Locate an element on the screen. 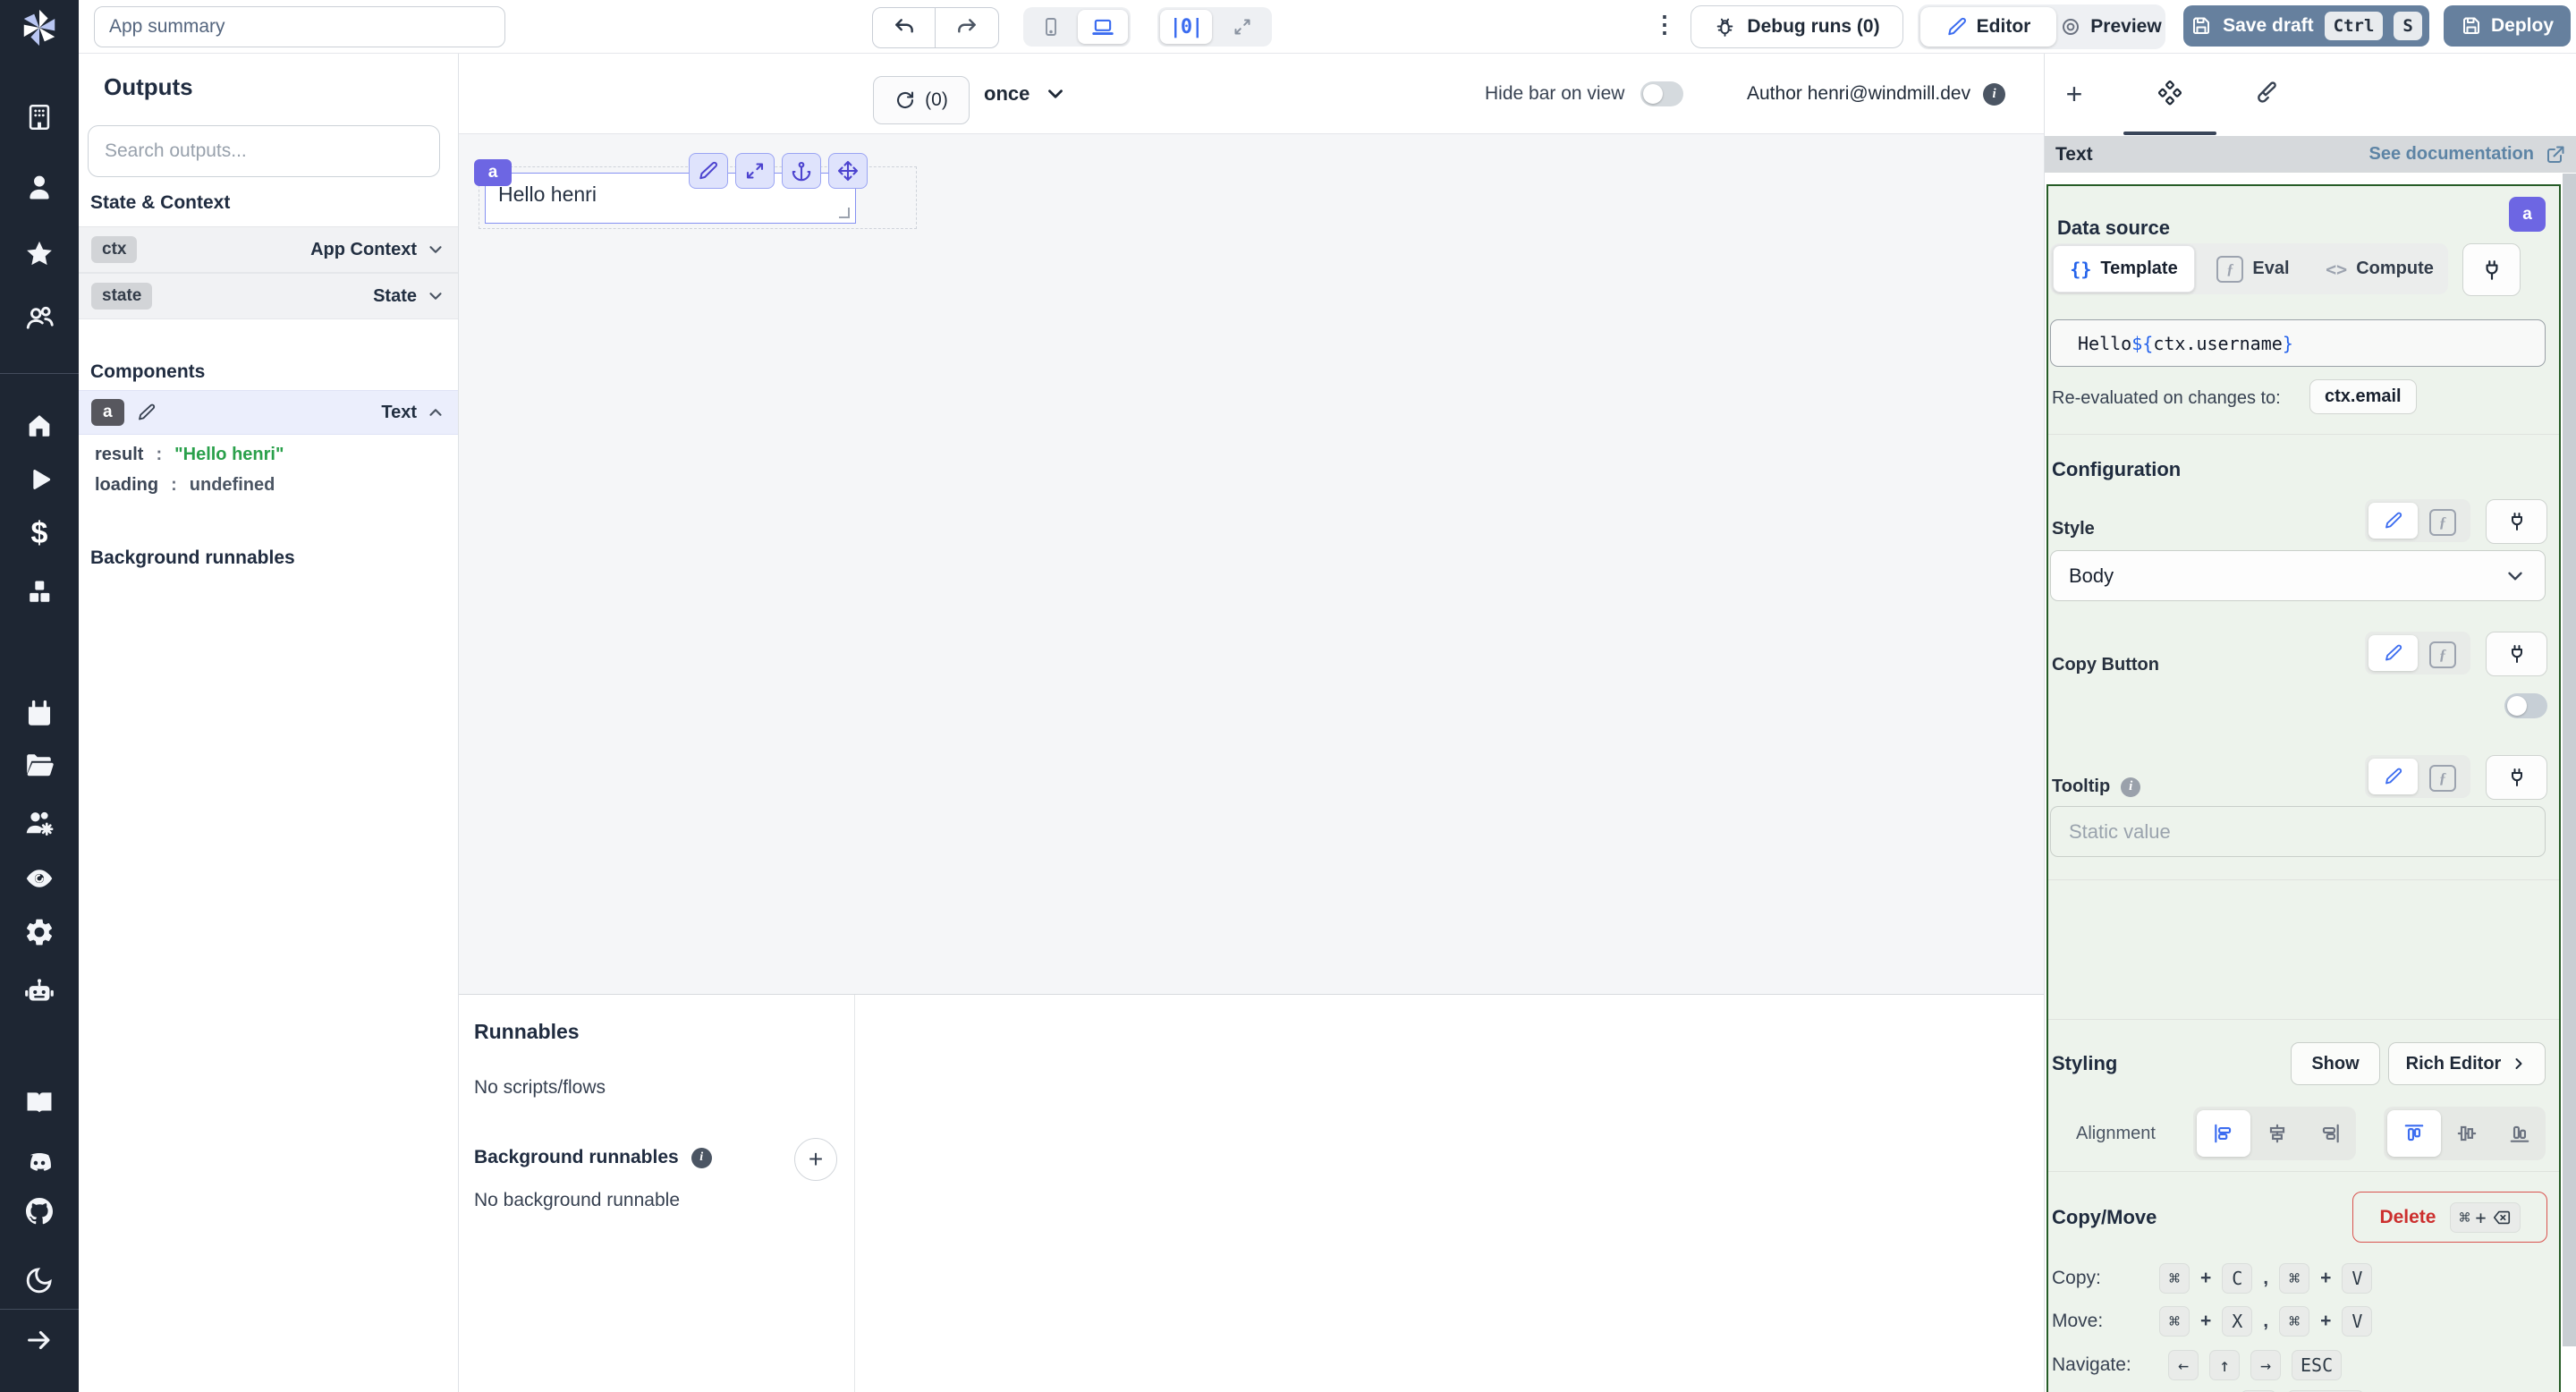  tab-insert-component: + is located at coordinates (2074, 94).